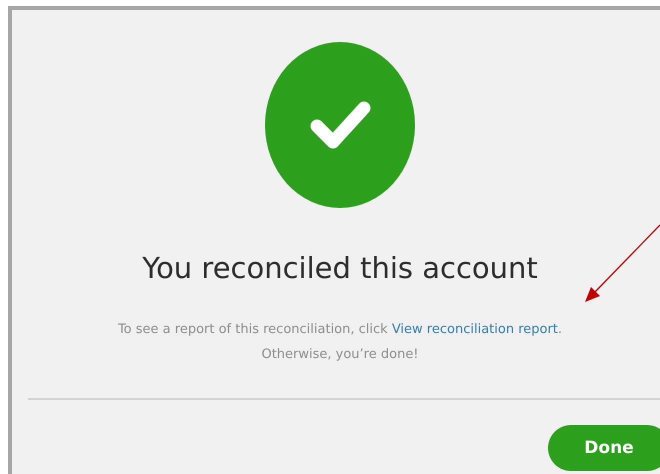 The image size is (660, 474). I want to click on message-text: Otherwise, you’re done!, so click(340, 355).